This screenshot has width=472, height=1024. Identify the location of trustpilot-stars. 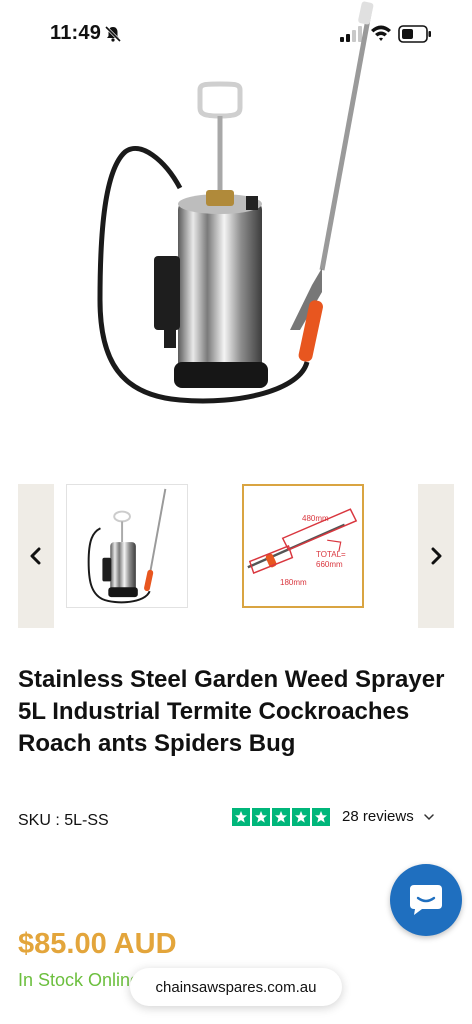
(281, 817).